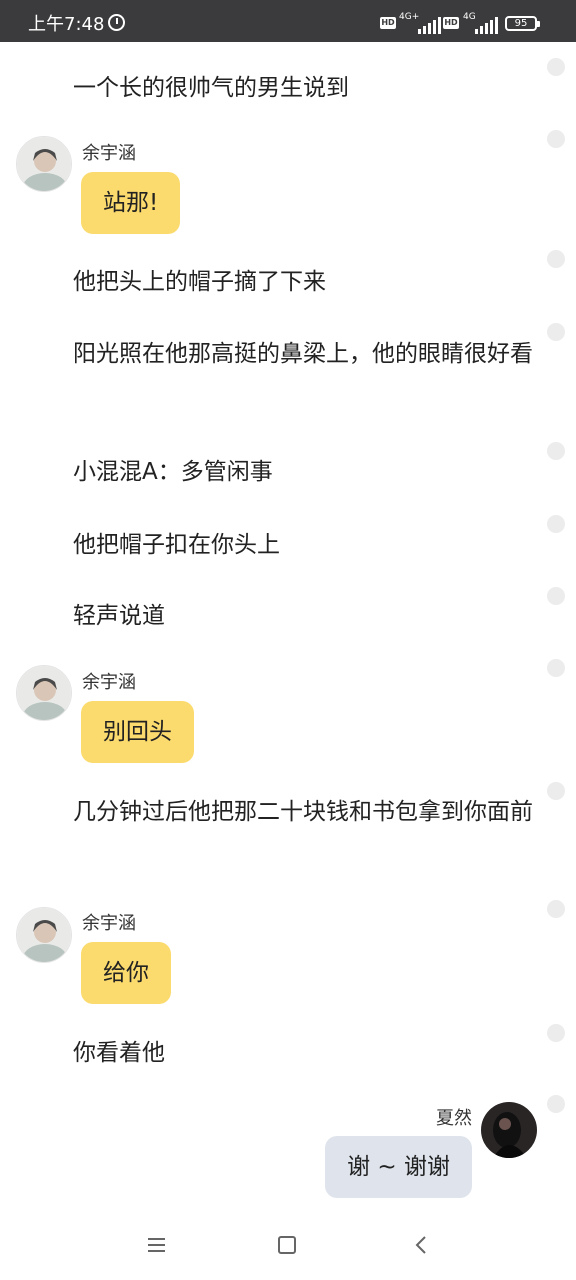 This screenshot has width=576, height=1280. What do you see at coordinates (451, 23) in the screenshot?
I see `hd-badge-2: HD` at bounding box center [451, 23].